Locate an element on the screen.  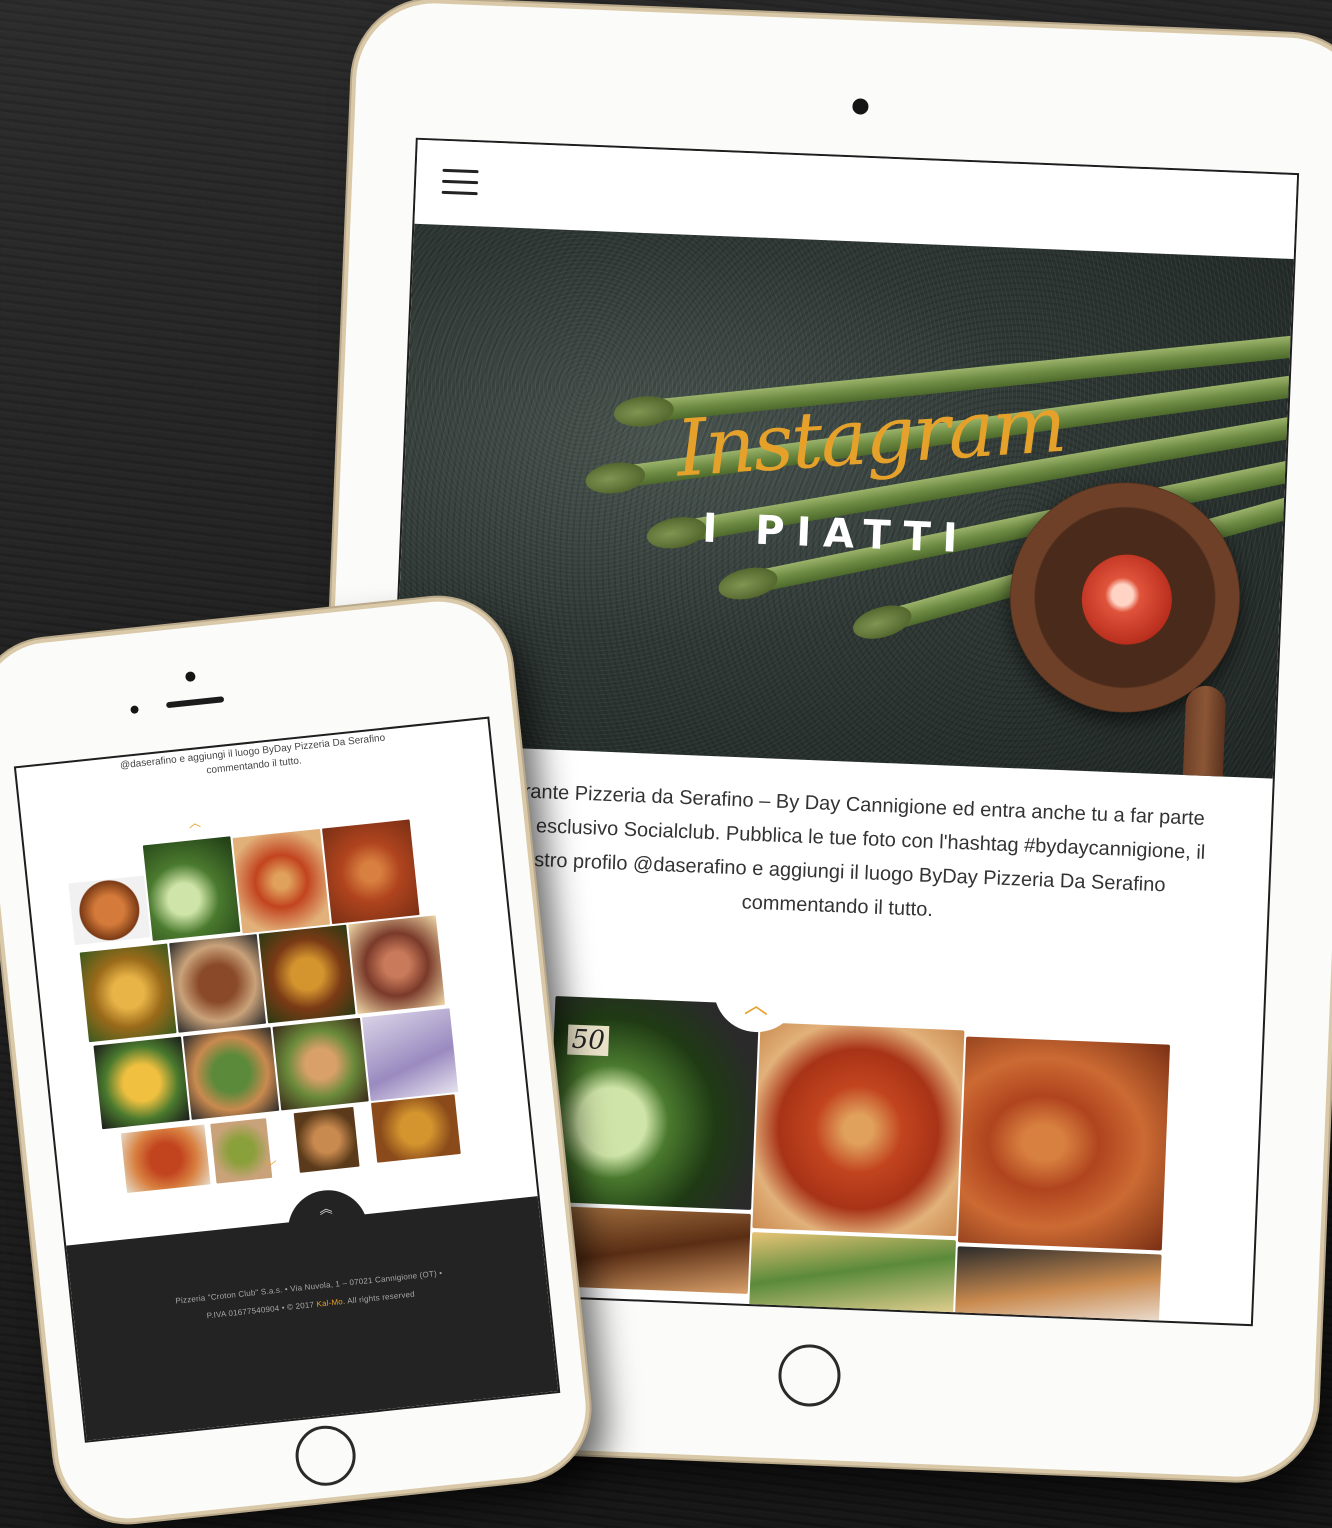
phone-instagram-gallery: ︿ ﹀ is located at coordinates (277, 992).